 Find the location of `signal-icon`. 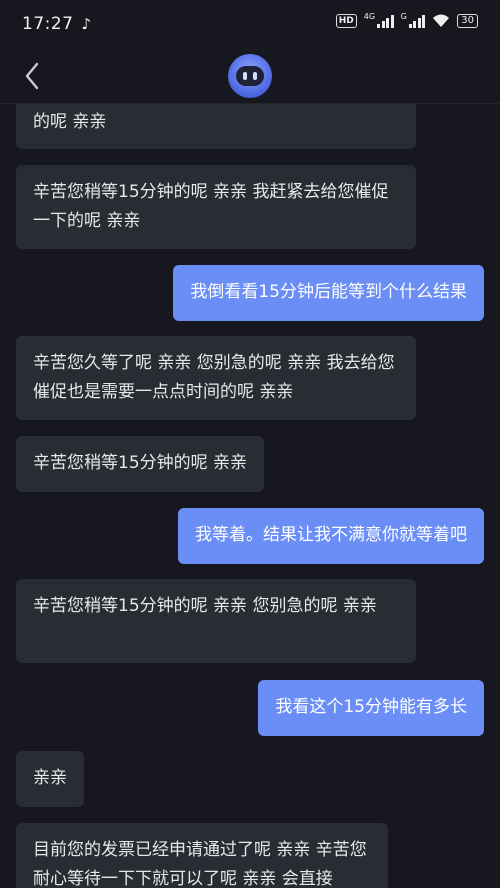

signal-icon is located at coordinates (385, 21).